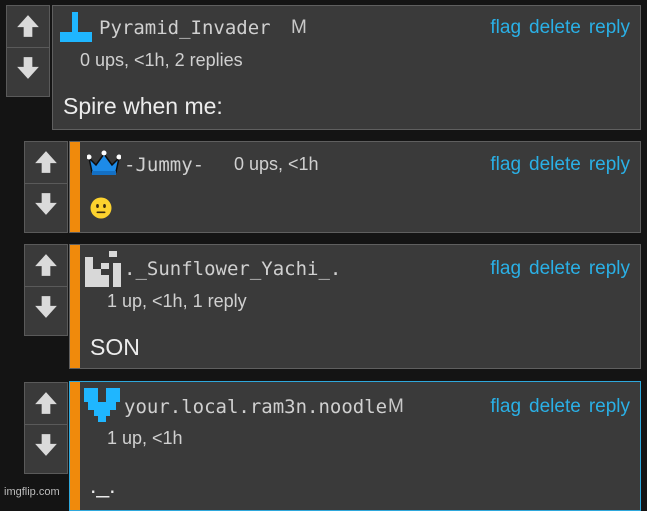 This screenshot has height=511, width=647. Describe the element at coordinates (115, 347) in the screenshot. I see `comment-body: SON` at that location.